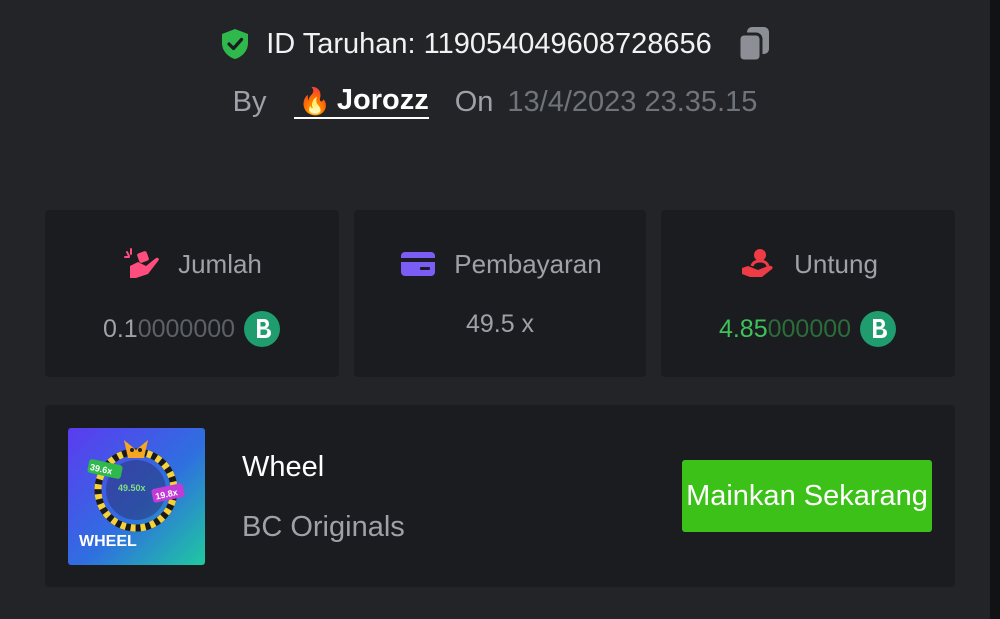  What do you see at coordinates (249, 102) in the screenshot?
I see `by-label: By` at bounding box center [249, 102].